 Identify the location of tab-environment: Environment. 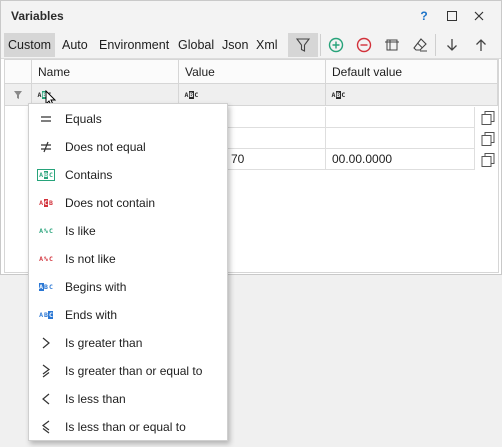
(134, 45).